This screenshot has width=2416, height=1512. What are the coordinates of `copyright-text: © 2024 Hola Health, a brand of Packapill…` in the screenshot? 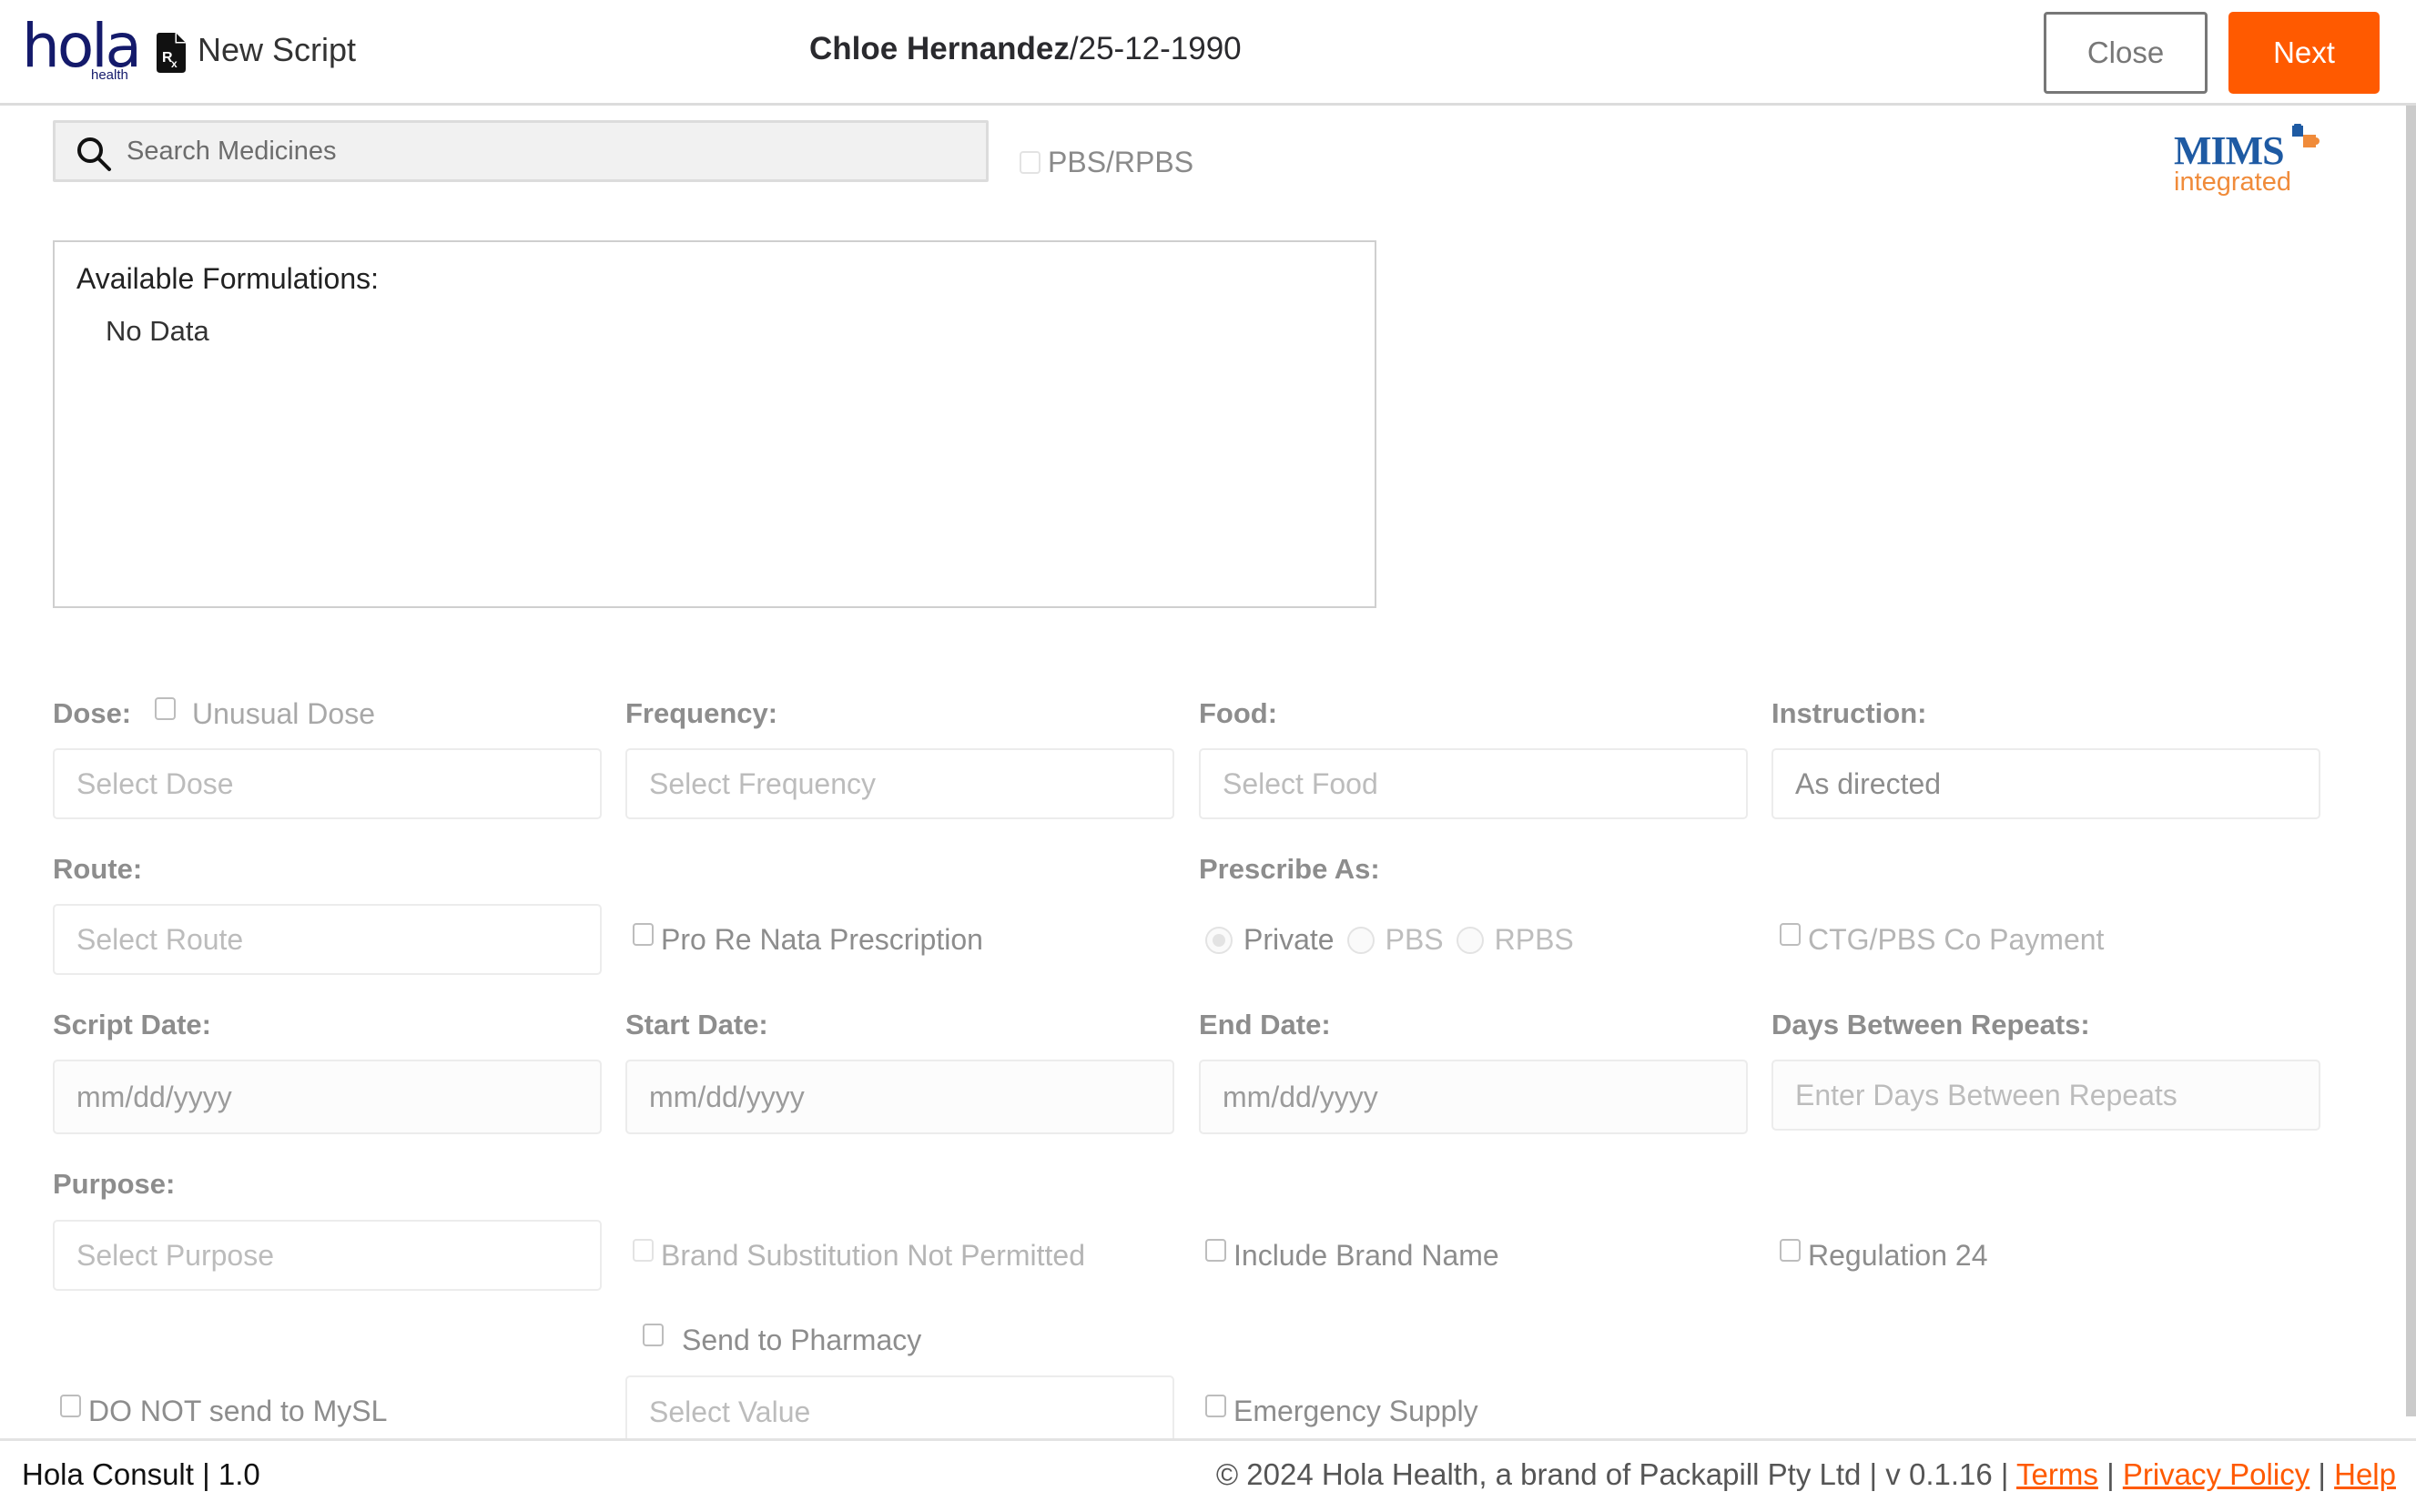 It's located at (1612, 1474).